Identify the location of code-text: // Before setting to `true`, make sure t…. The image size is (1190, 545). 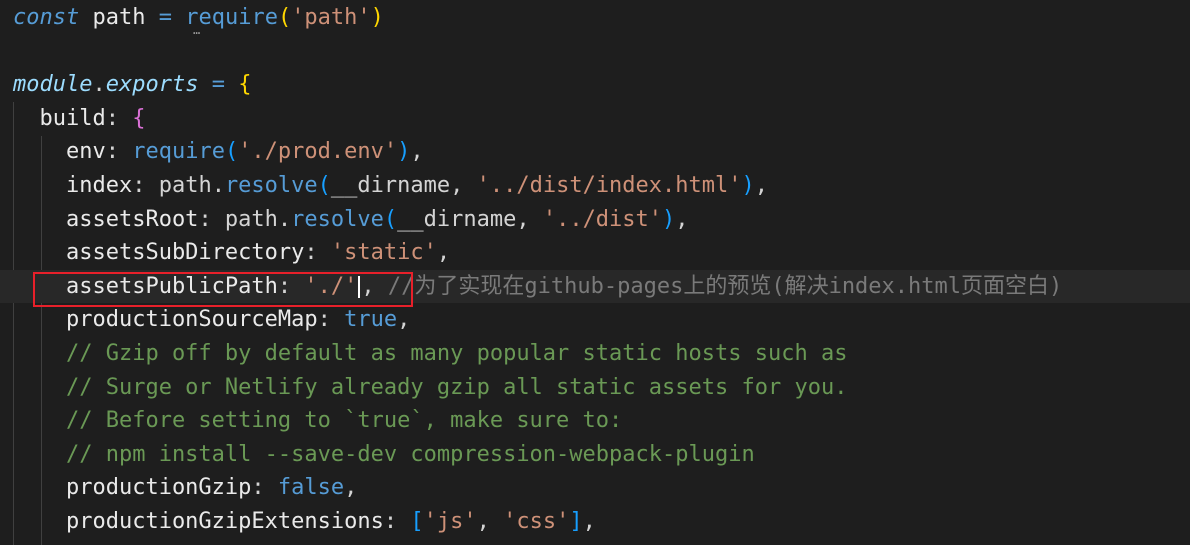
(317, 421).